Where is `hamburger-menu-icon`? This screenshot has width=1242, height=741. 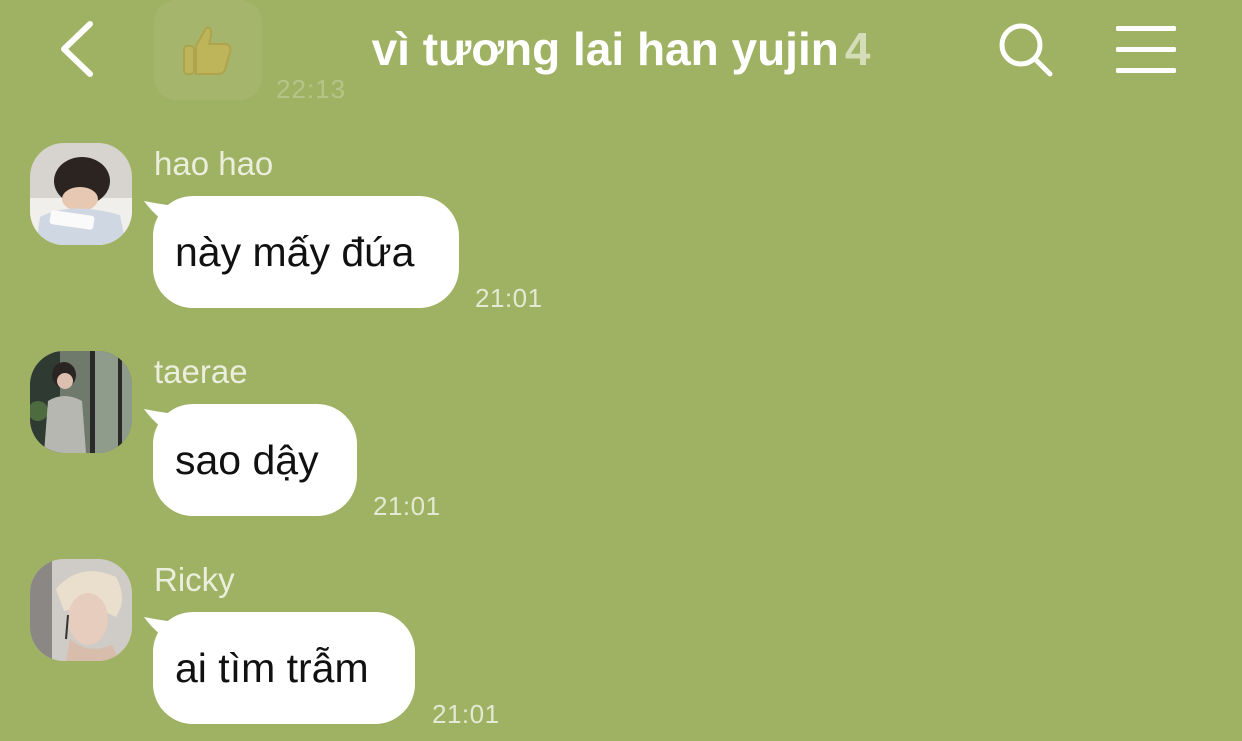 hamburger-menu-icon is located at coordinates (1146, 49).